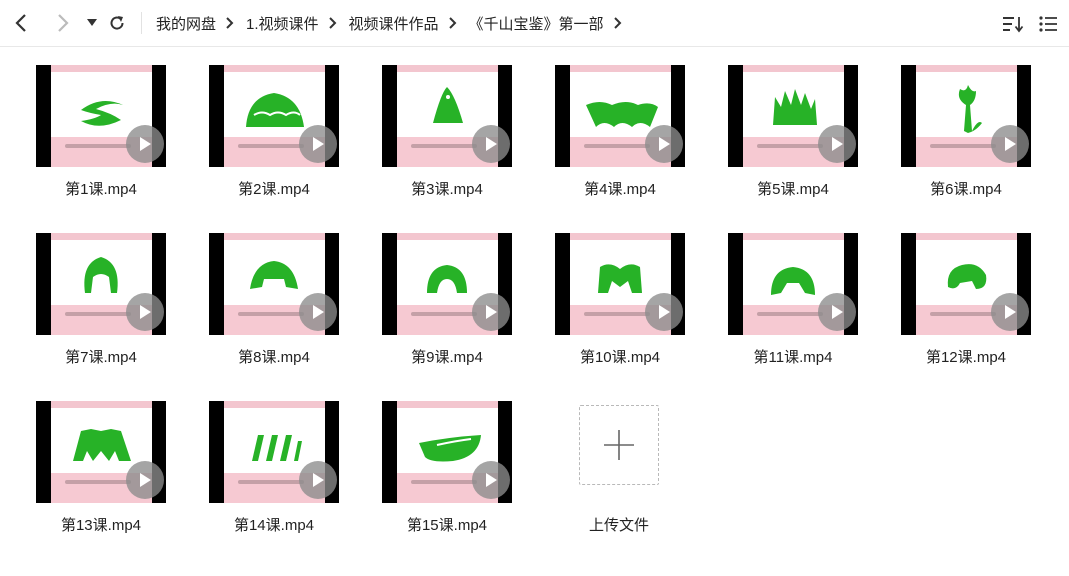 The image size is (1069, 576). I want to click on upload-label: 上传文件, so click(618, 525).